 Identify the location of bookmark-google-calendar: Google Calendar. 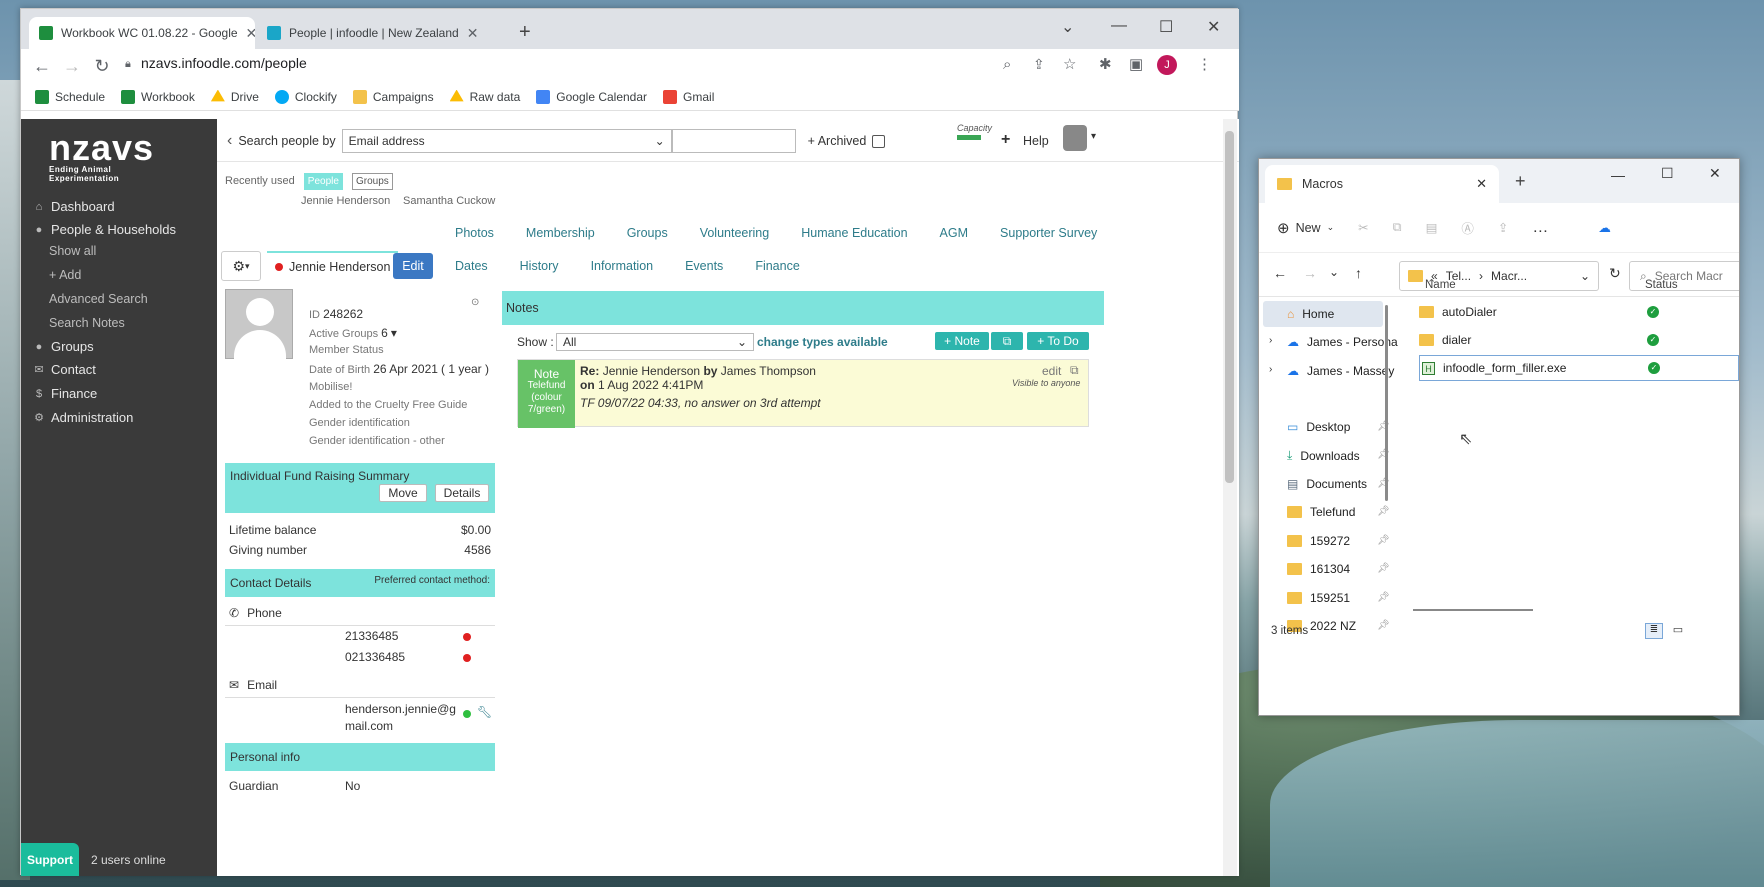
(591, 96).